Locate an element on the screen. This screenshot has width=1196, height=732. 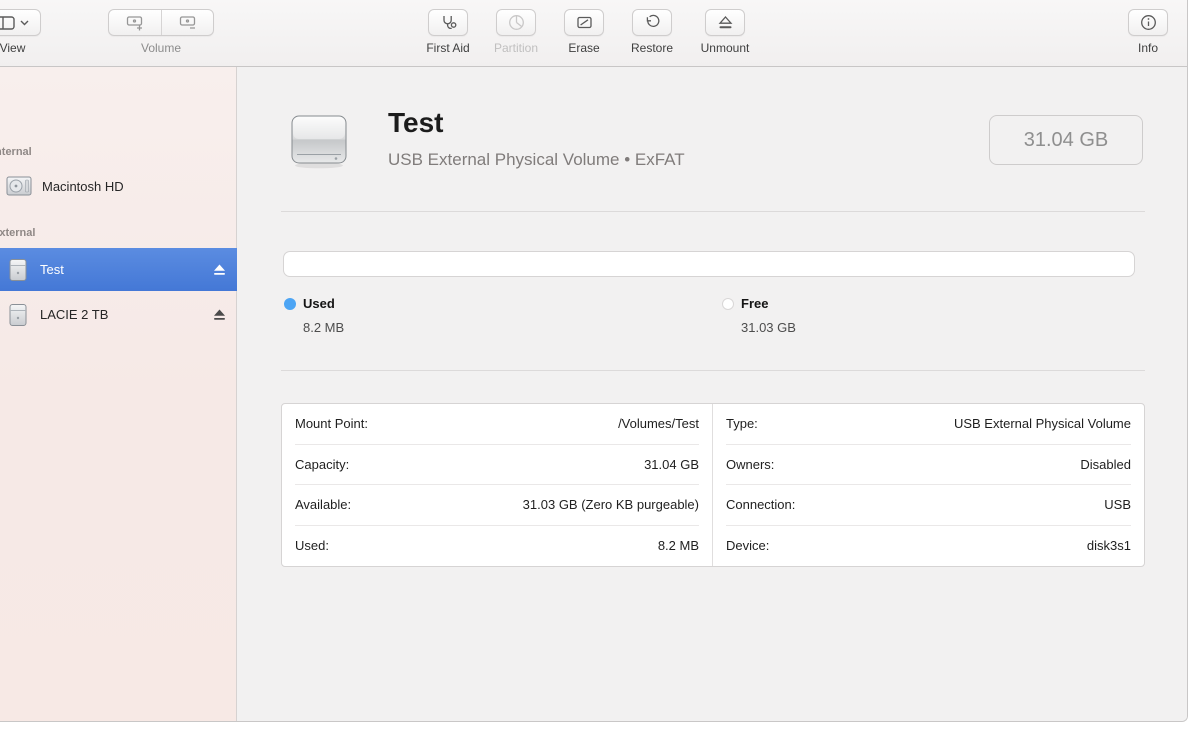
erase-pencil-icon is located at coordinates (584, 22).